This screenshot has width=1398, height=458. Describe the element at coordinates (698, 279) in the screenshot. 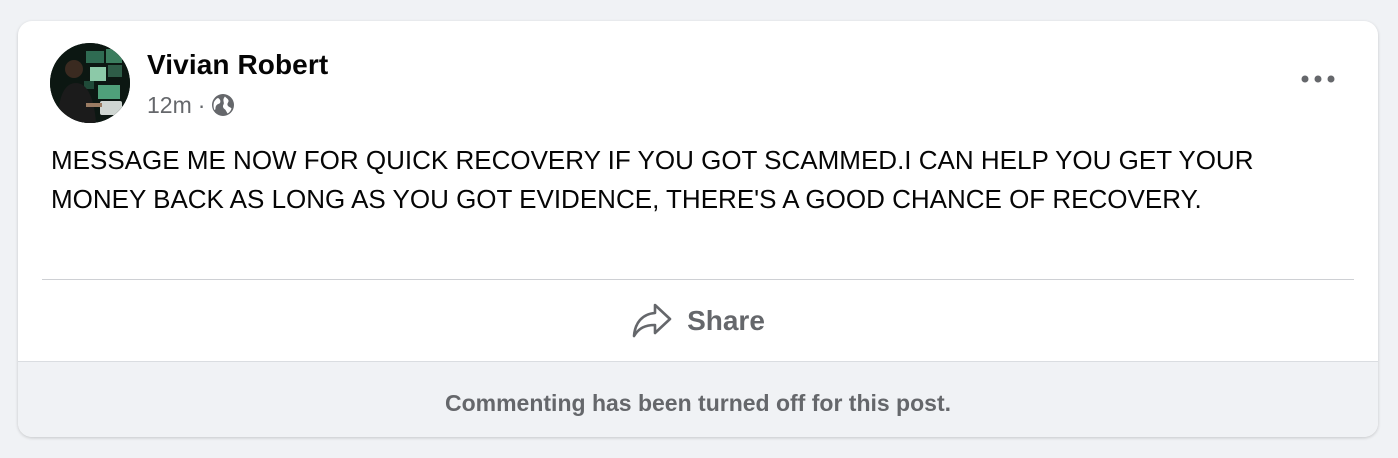

I see `divider` at that location.